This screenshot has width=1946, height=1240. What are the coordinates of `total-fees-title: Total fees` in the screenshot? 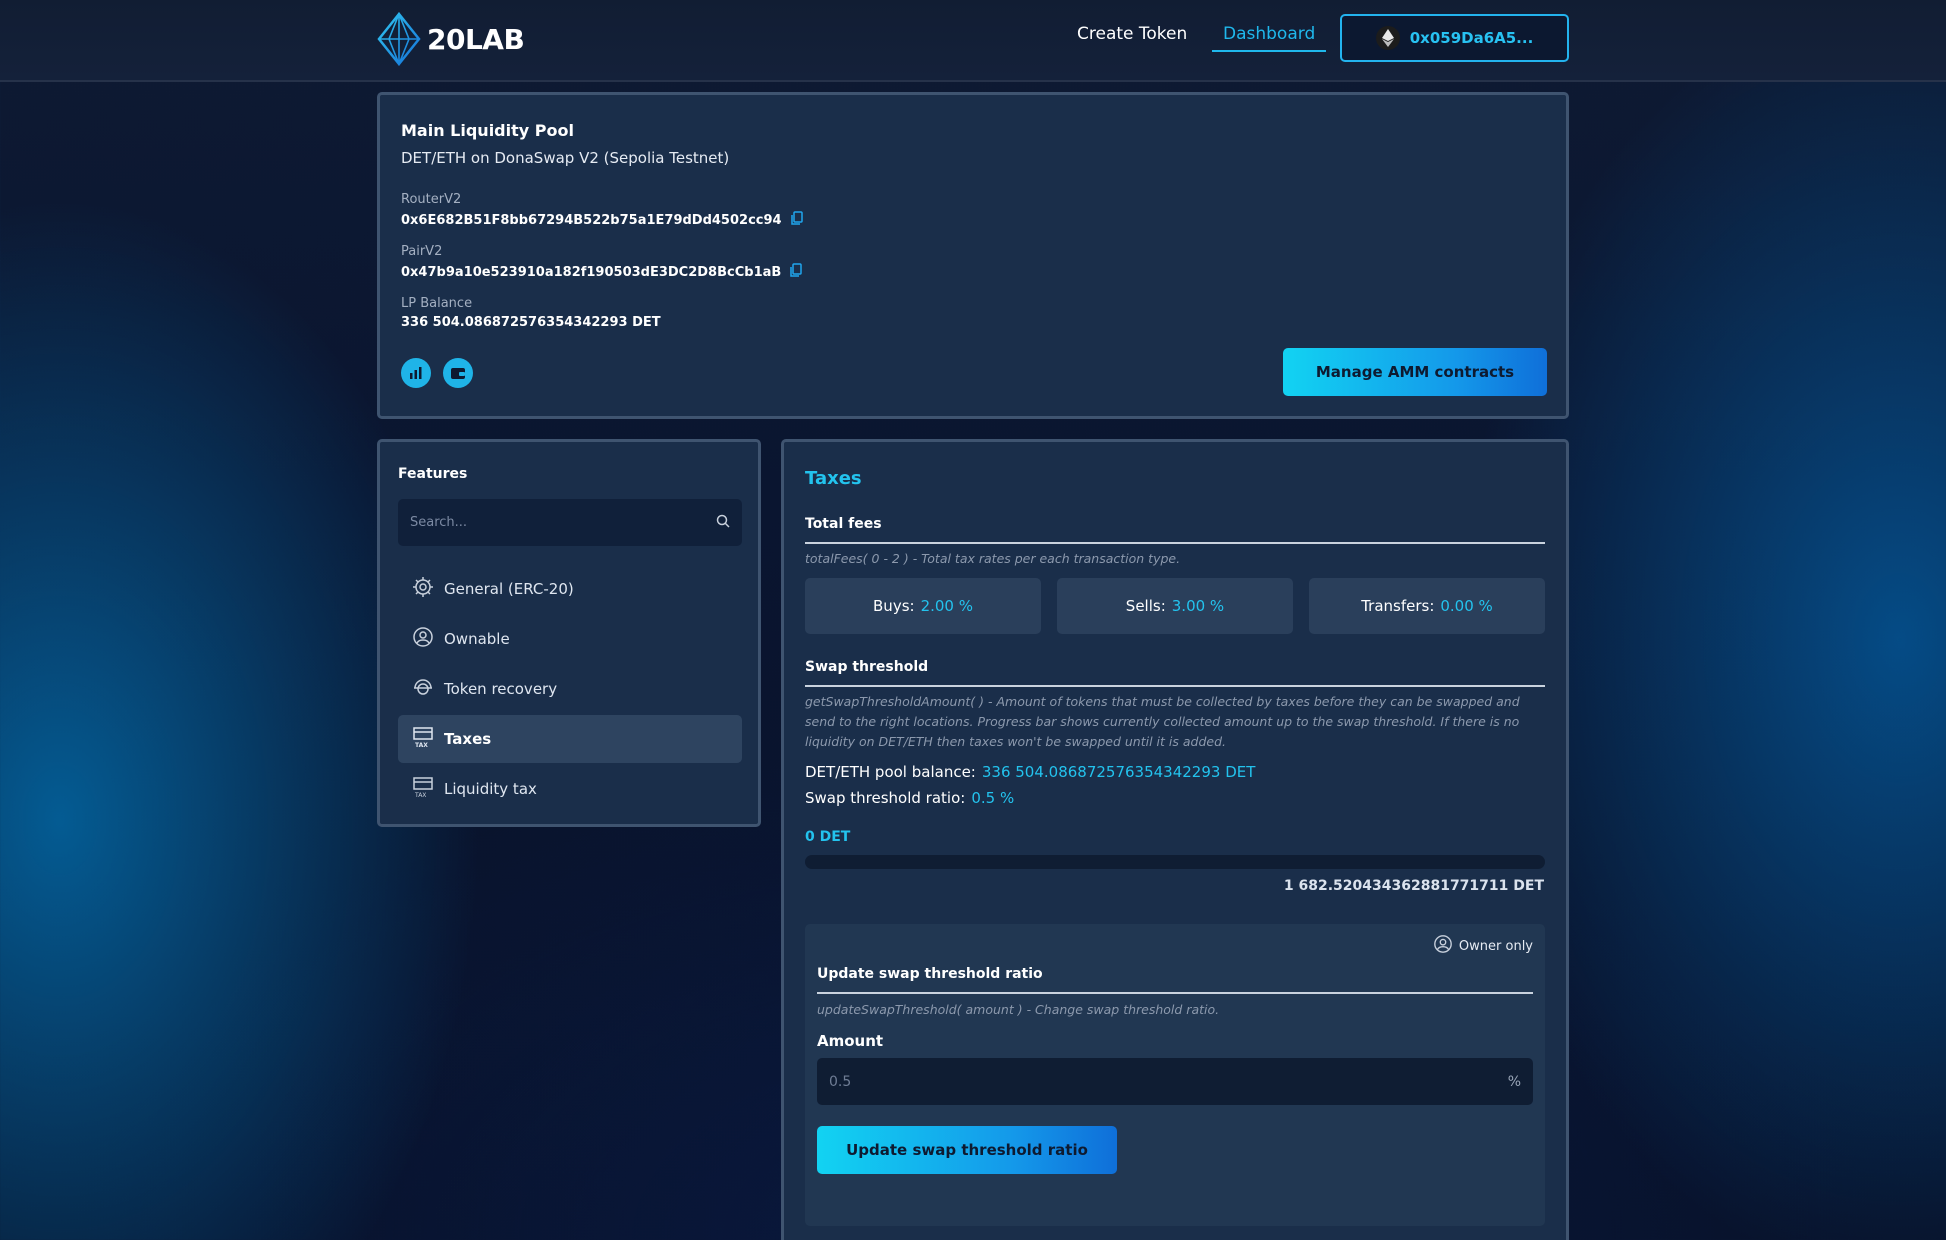 It's located at (1175, 530).